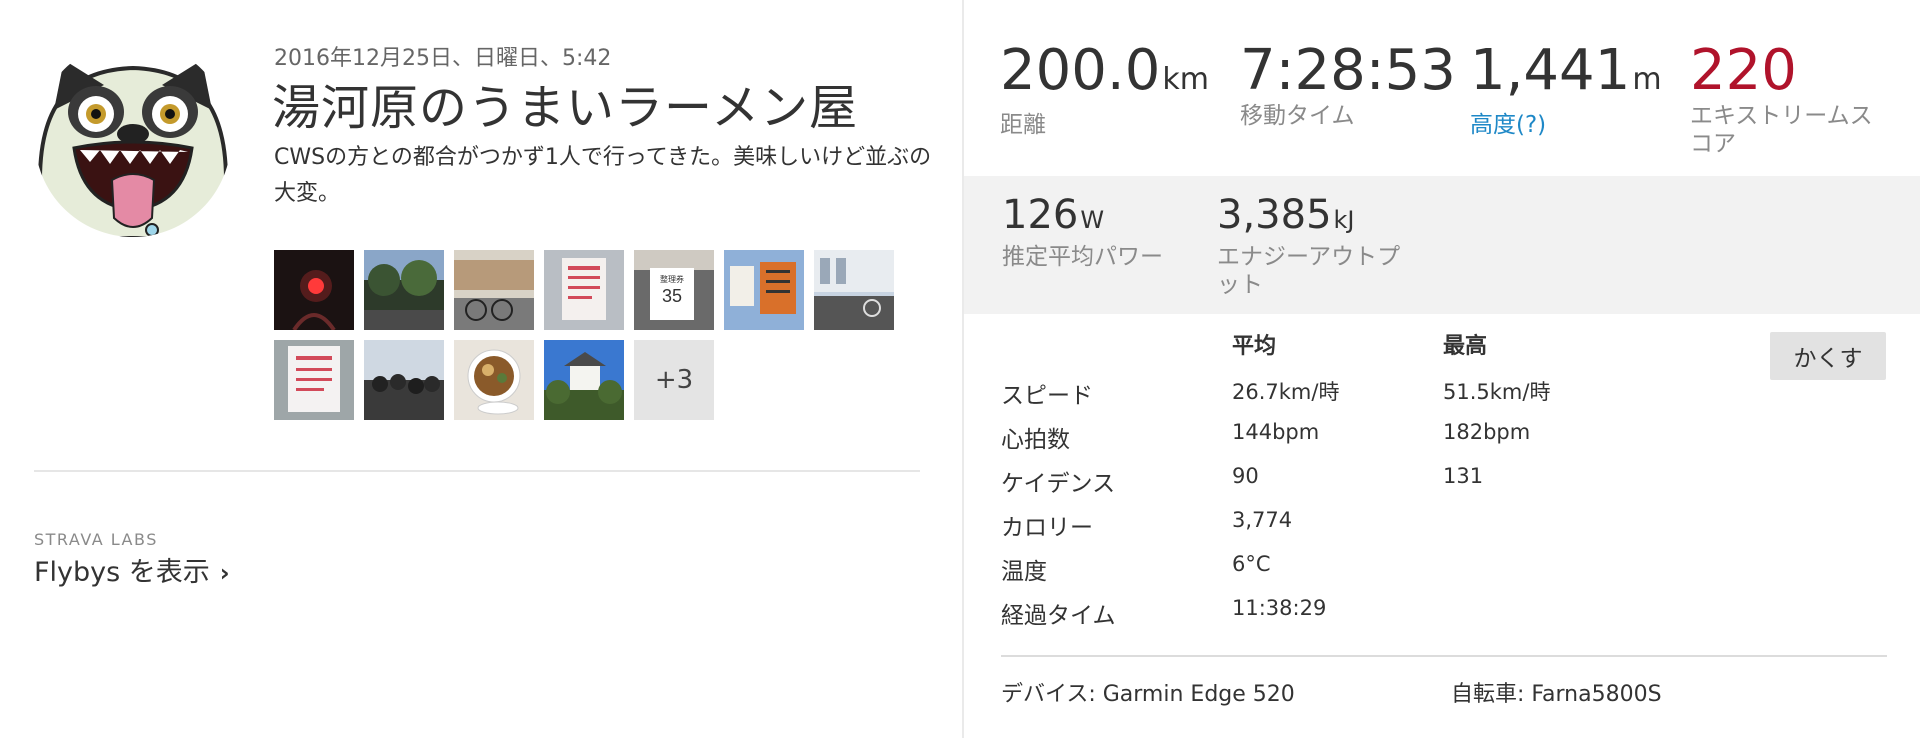 Image resolution: width=1920 pixels, height=738 pixels. What do you see at coordinates (1351, 486) in the screenshot?
I see `table-row: ケイデンス 90 131` at bounding box center [1351, 486].